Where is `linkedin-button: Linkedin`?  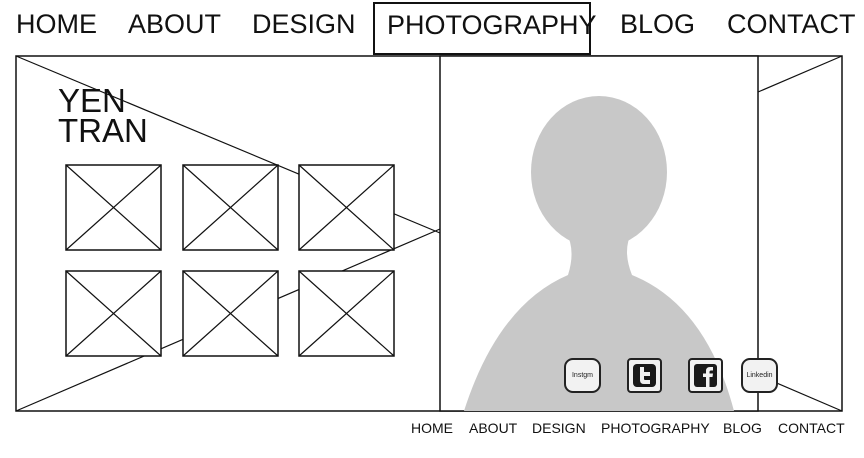
linkedin-button: Linkedin is located at coordinates (759, 375).